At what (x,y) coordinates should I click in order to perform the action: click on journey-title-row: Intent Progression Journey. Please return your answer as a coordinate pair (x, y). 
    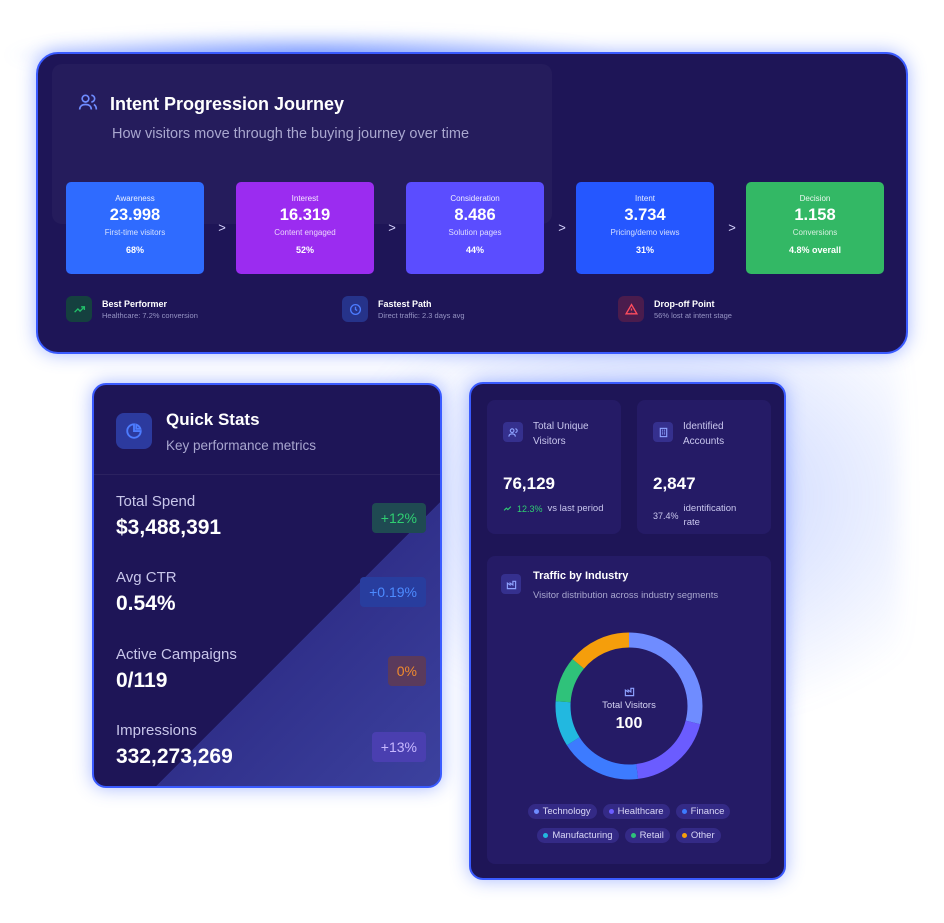
    Looking at the image, I should click on (211, 104).